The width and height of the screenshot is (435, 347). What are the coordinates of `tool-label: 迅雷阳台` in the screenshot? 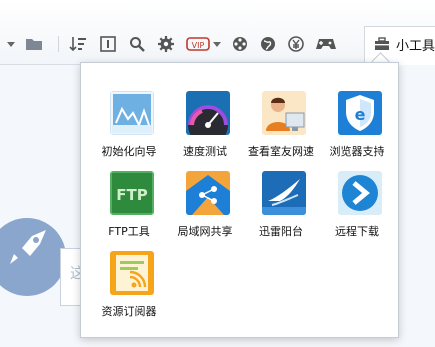 It's located at (281, 231).